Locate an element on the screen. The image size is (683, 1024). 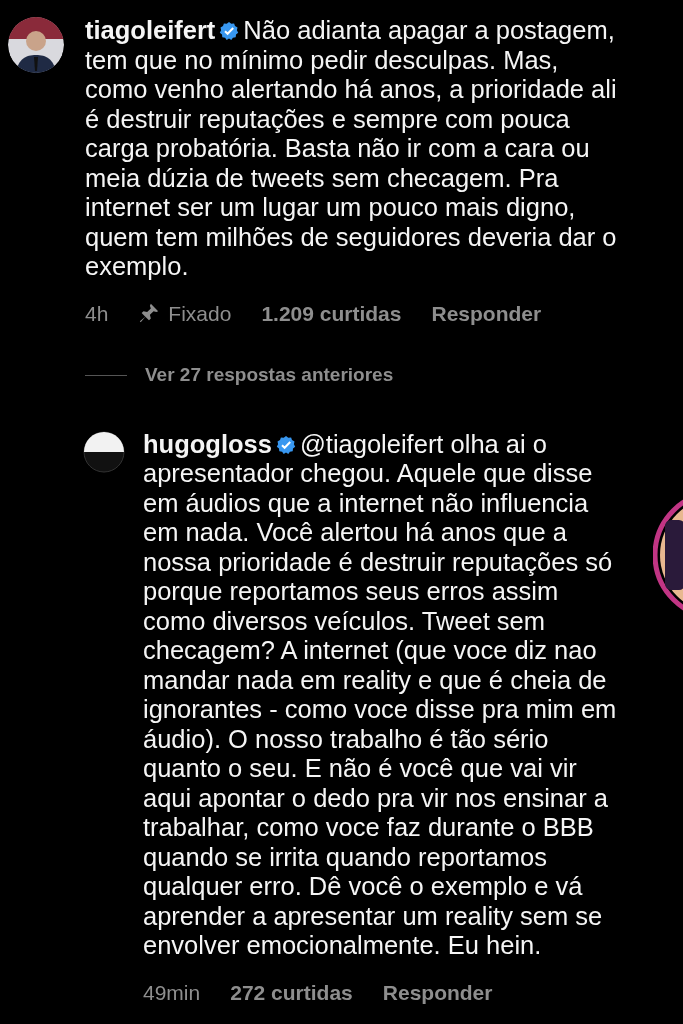
username-link: hugogloss is located at coordinates (207, 443).